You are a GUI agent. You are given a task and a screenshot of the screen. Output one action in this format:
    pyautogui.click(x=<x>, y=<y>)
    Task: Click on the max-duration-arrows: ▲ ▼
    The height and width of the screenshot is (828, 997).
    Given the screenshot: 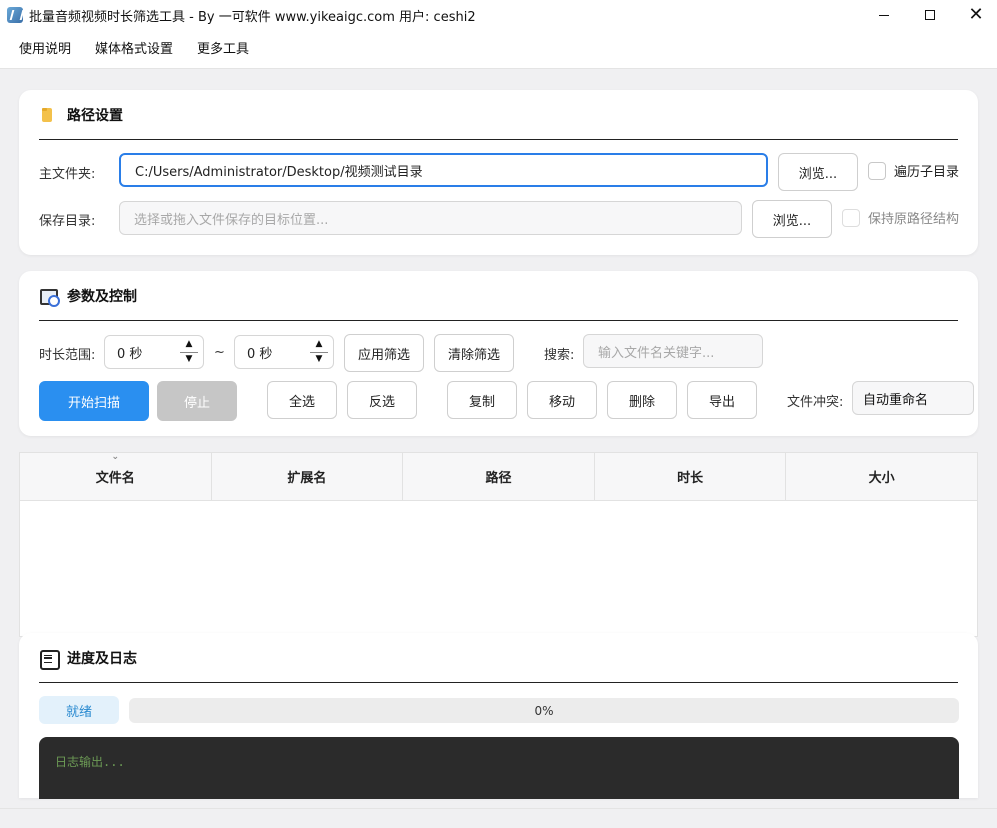 What is the action you would take?
    pyautogui.click(x=319, y=352)
    